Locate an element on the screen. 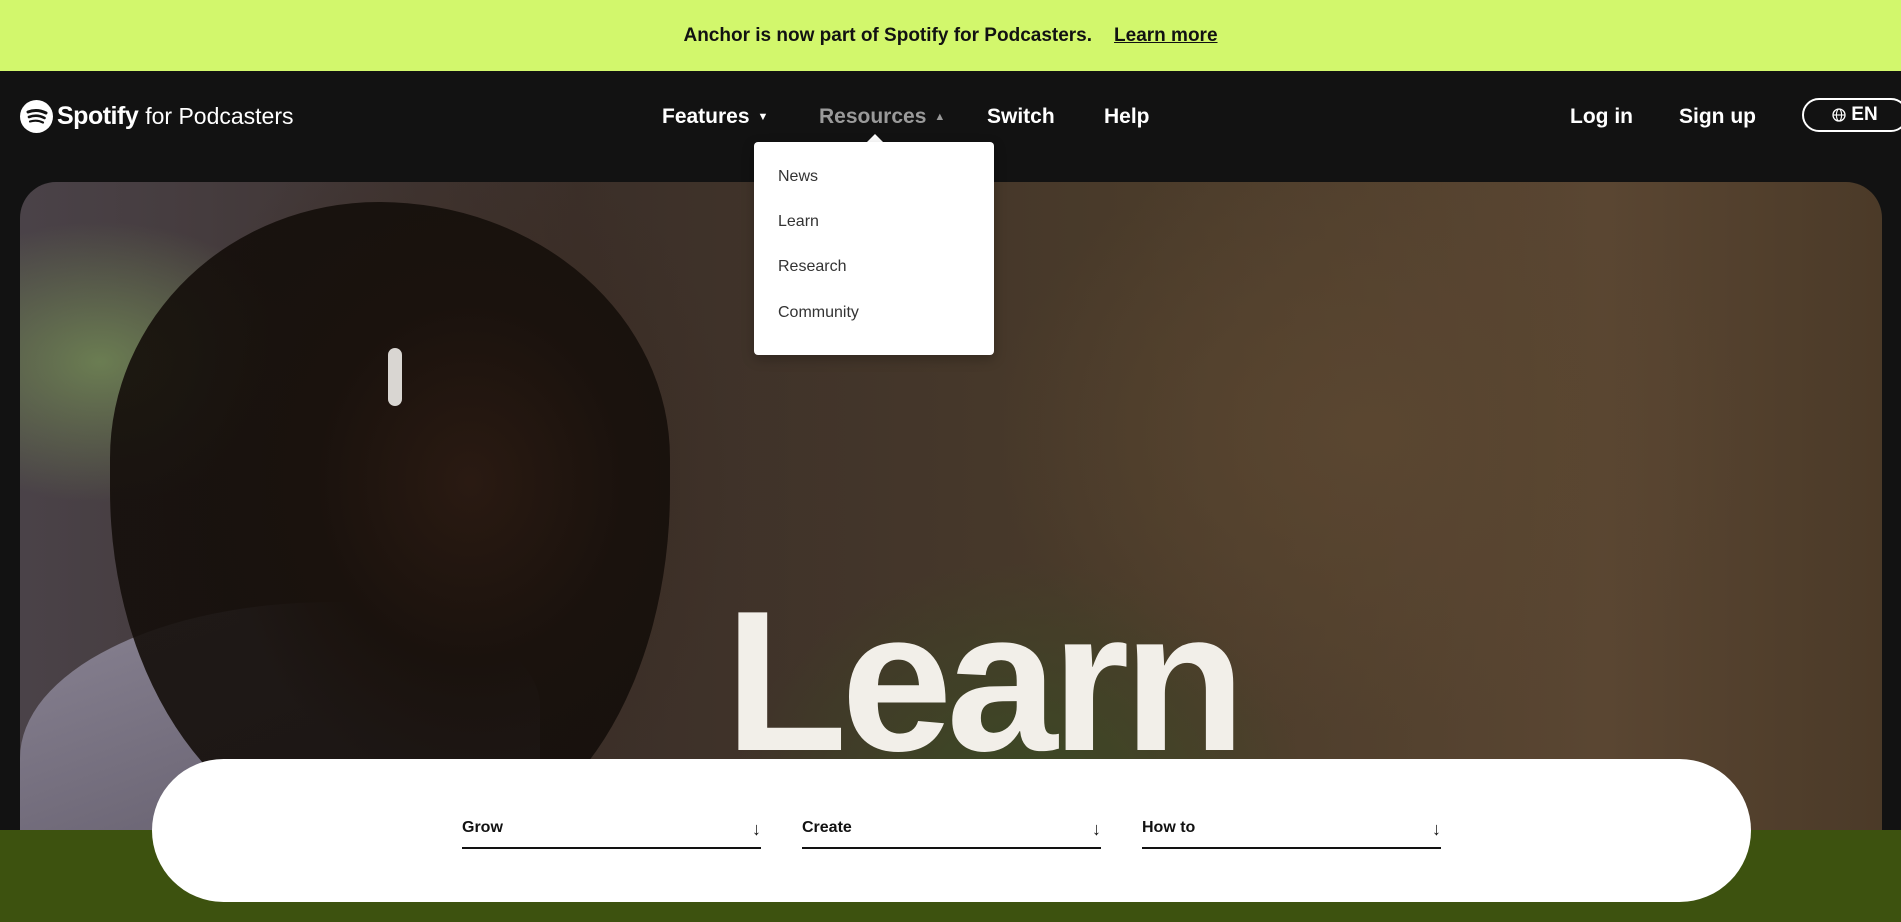  nav-help: Help is located at coordinates (1127, 117).